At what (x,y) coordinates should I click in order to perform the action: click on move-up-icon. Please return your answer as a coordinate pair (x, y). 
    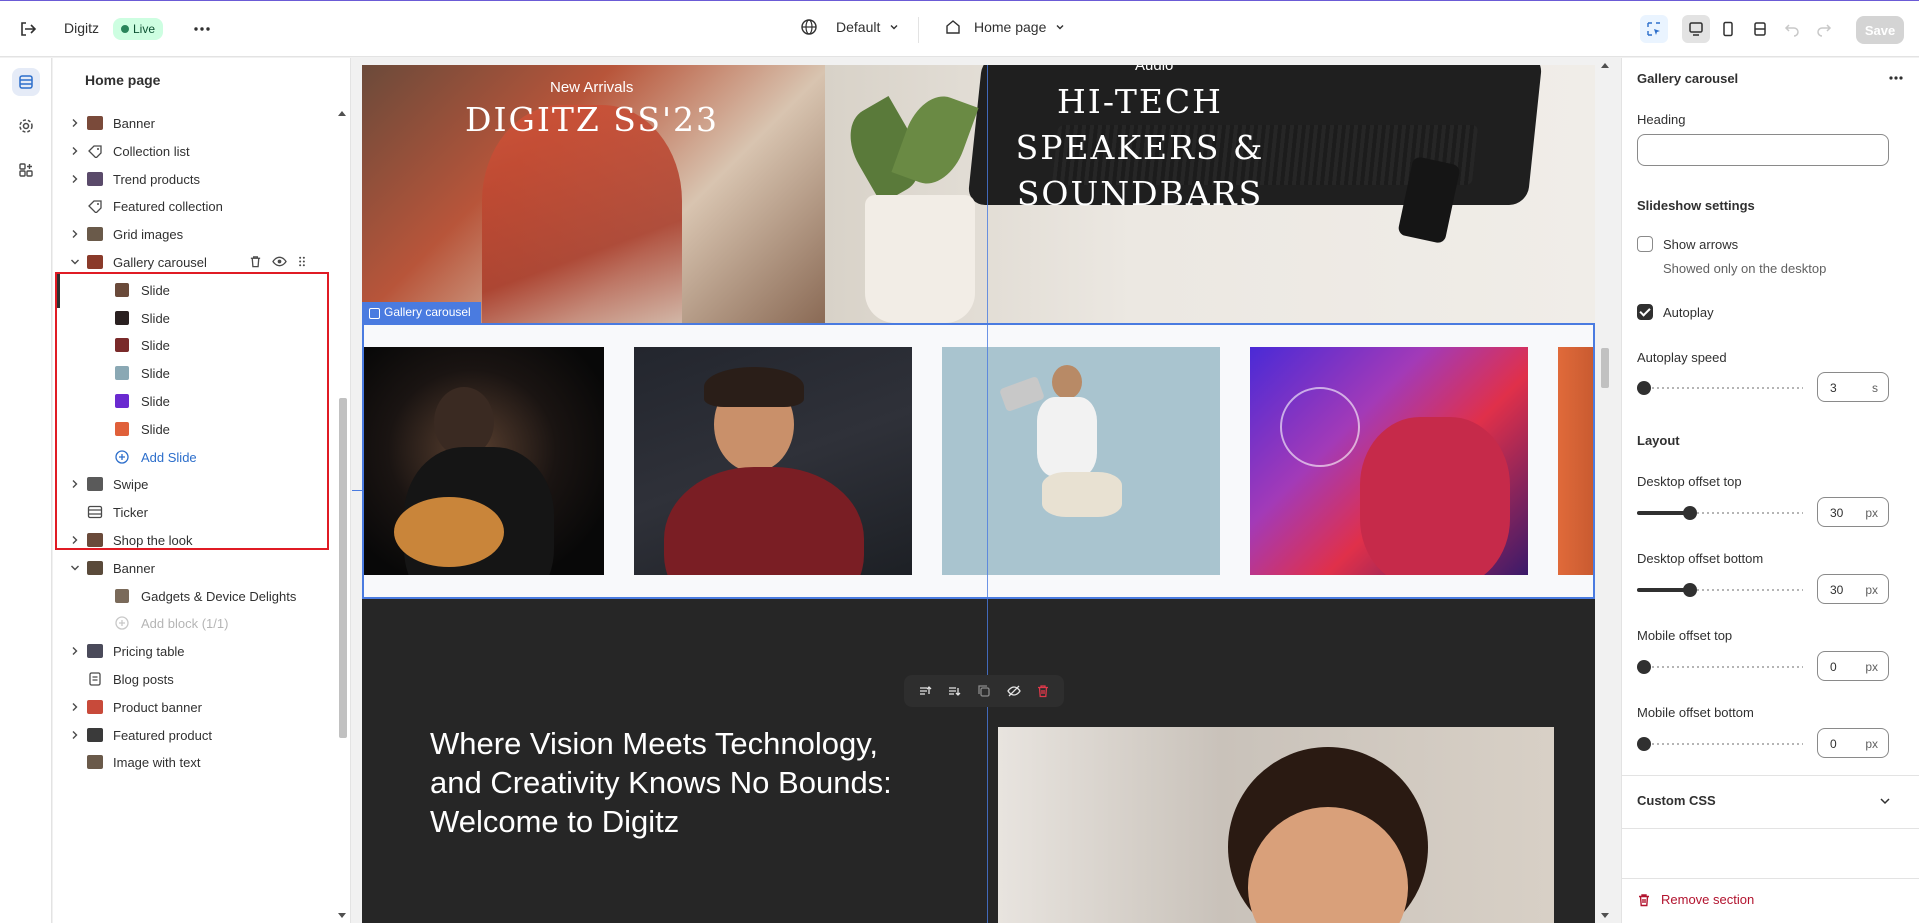
    Looking at the image, I should click on (925, 691).